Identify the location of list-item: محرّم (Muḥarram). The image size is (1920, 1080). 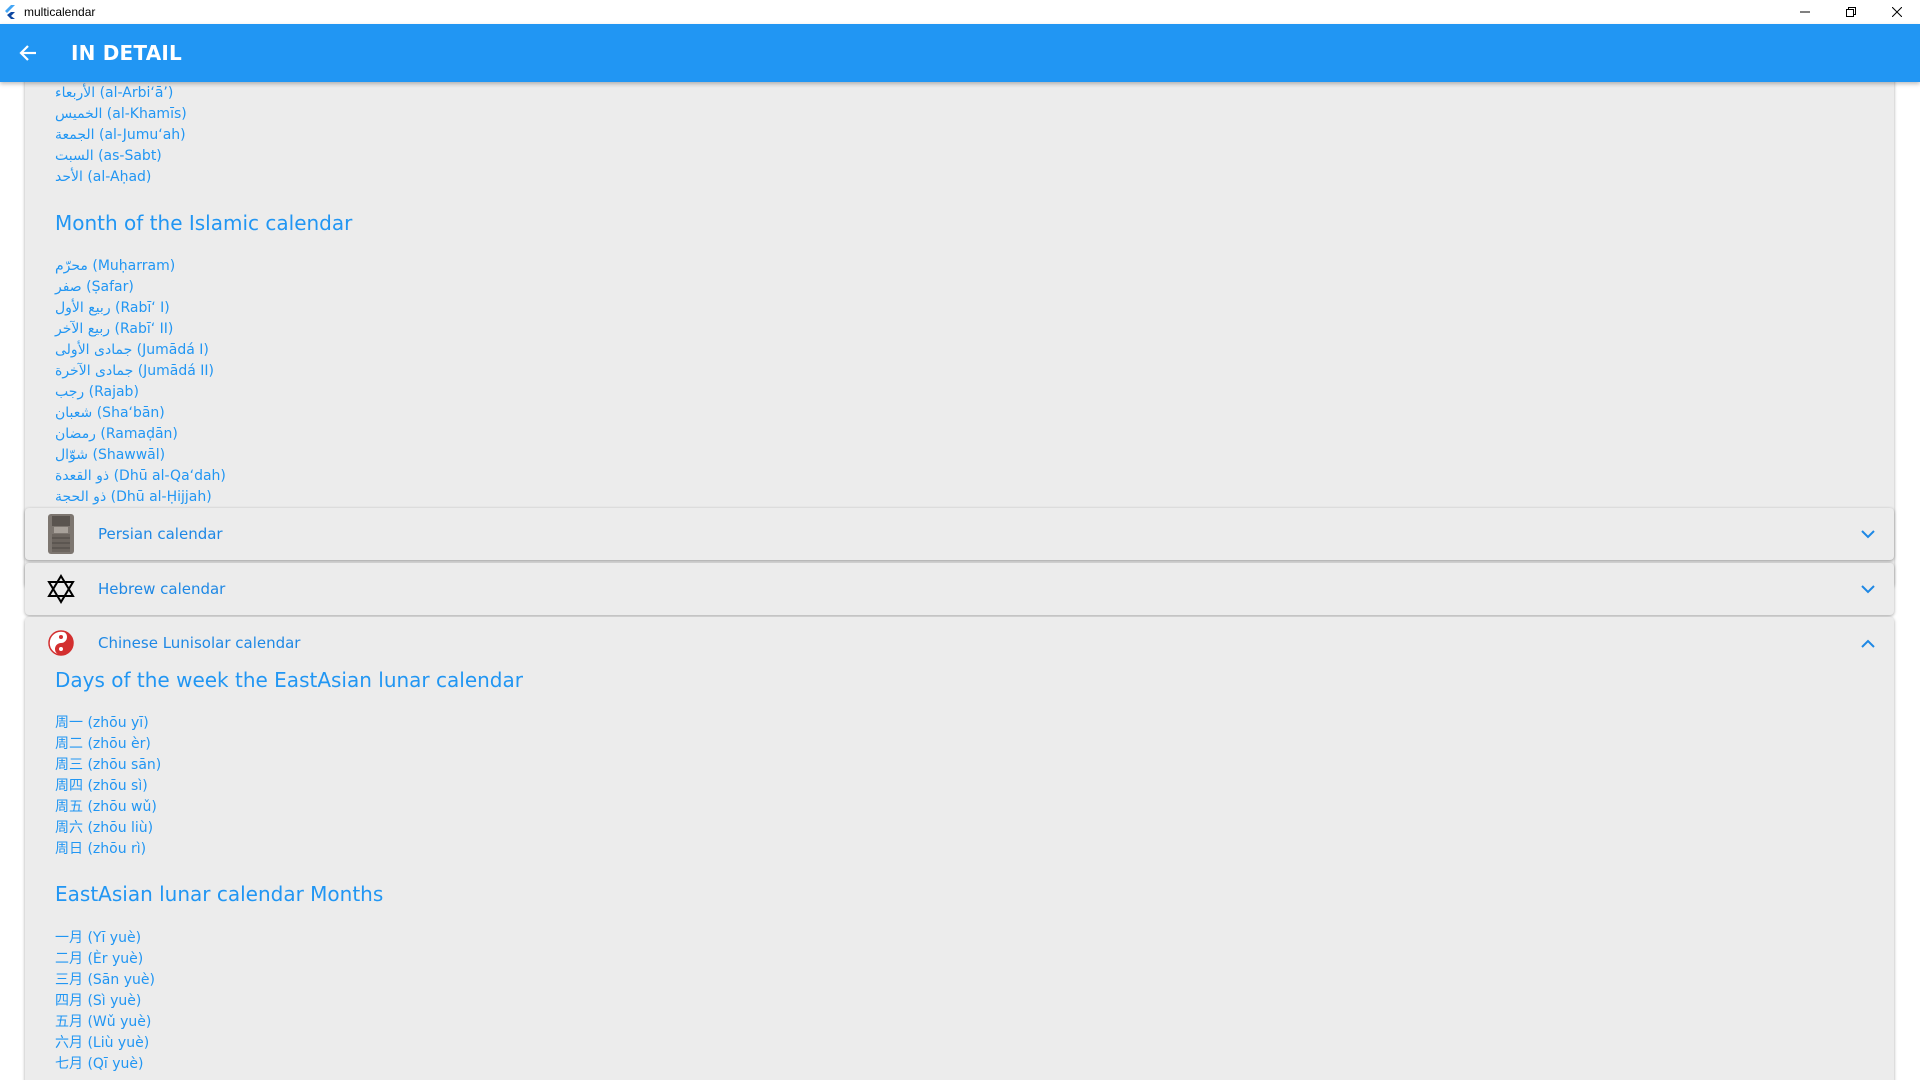
(115, 266).